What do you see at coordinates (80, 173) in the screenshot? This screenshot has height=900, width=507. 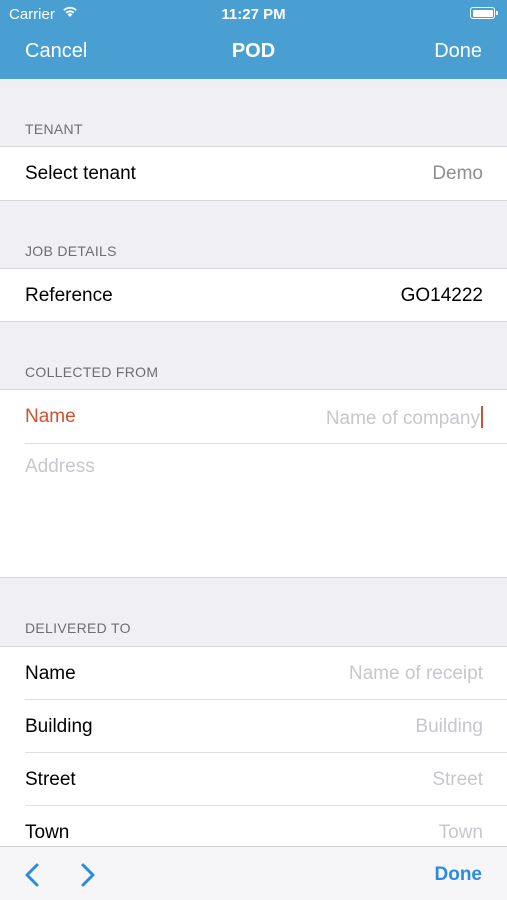 I see `select-tenant-label: Select tenant` at bounding box center [80, 173].